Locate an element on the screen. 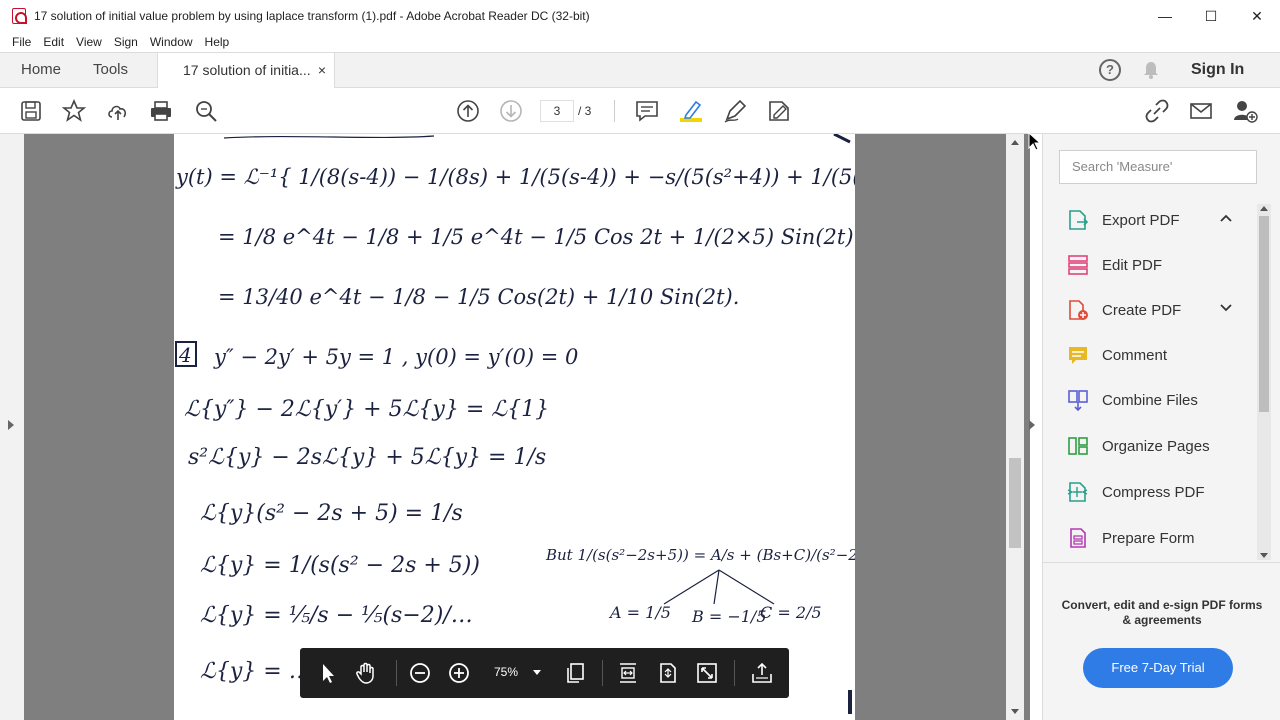 This screenshot has width=1280, height=720. menu-file: File is located at coordinates (21, 42).